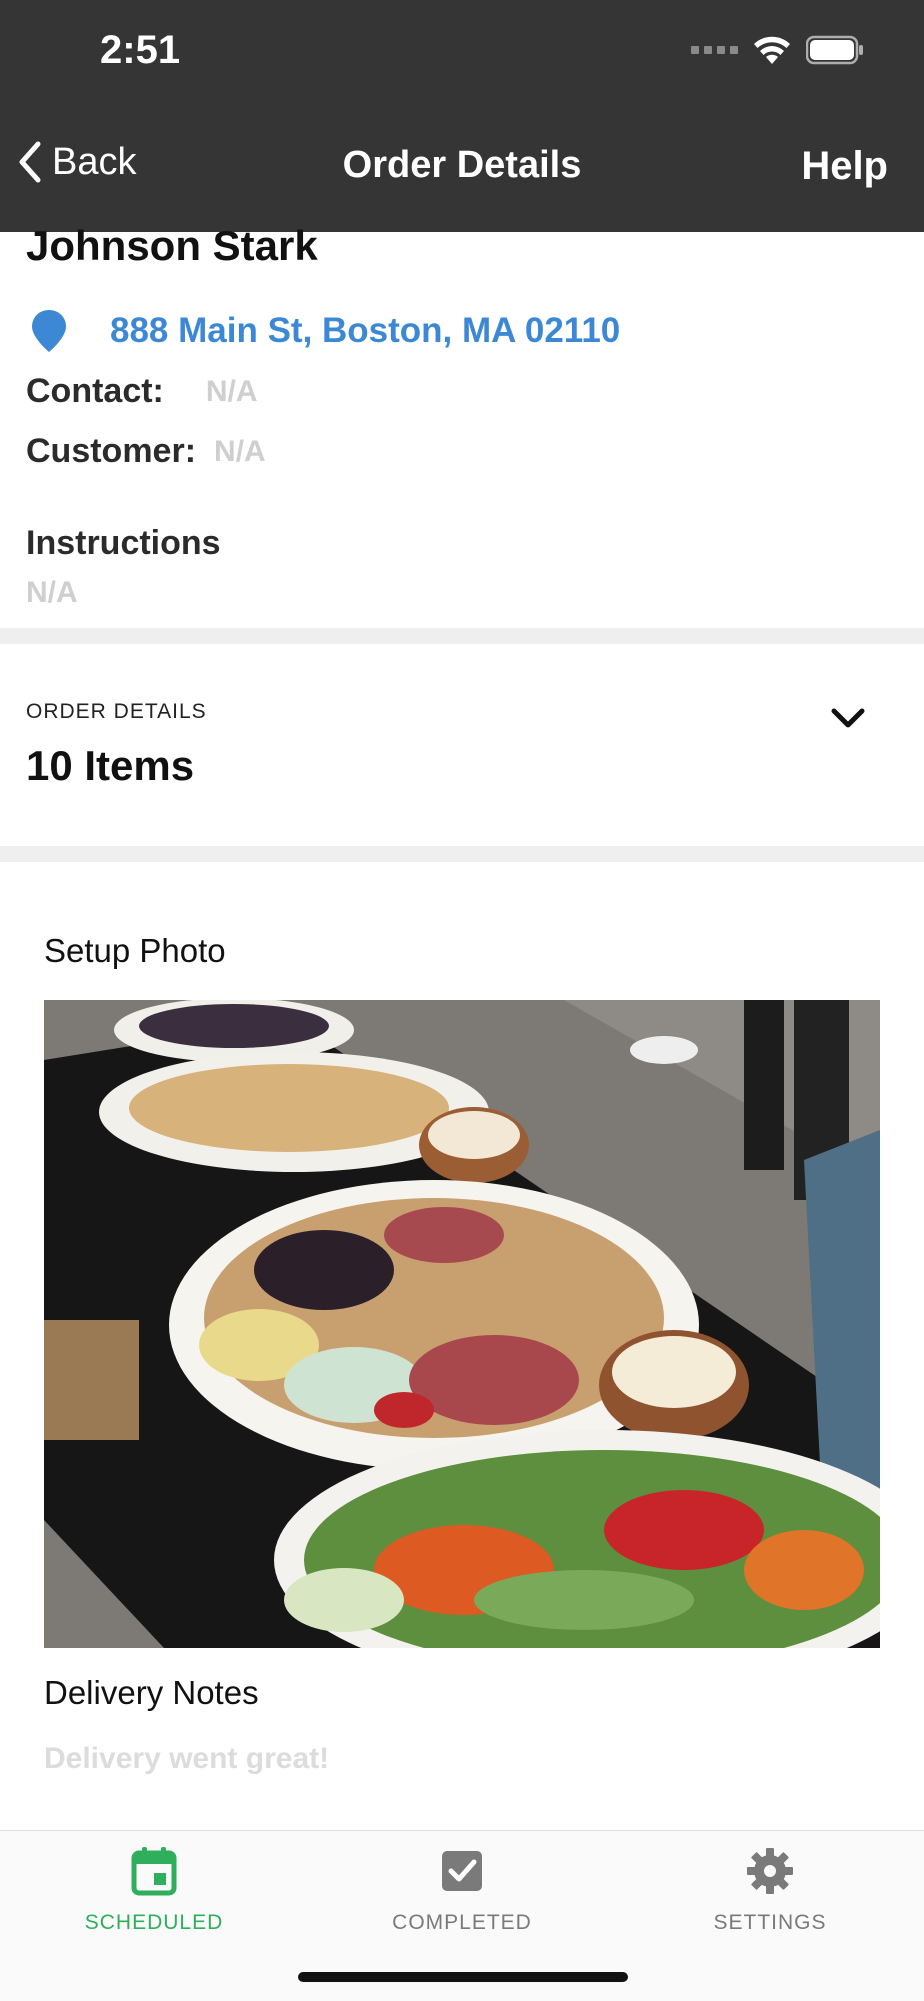 The image size is (924, 2001). I want to click on tab-settings-label: SETTINGS, so click(770, 1922).